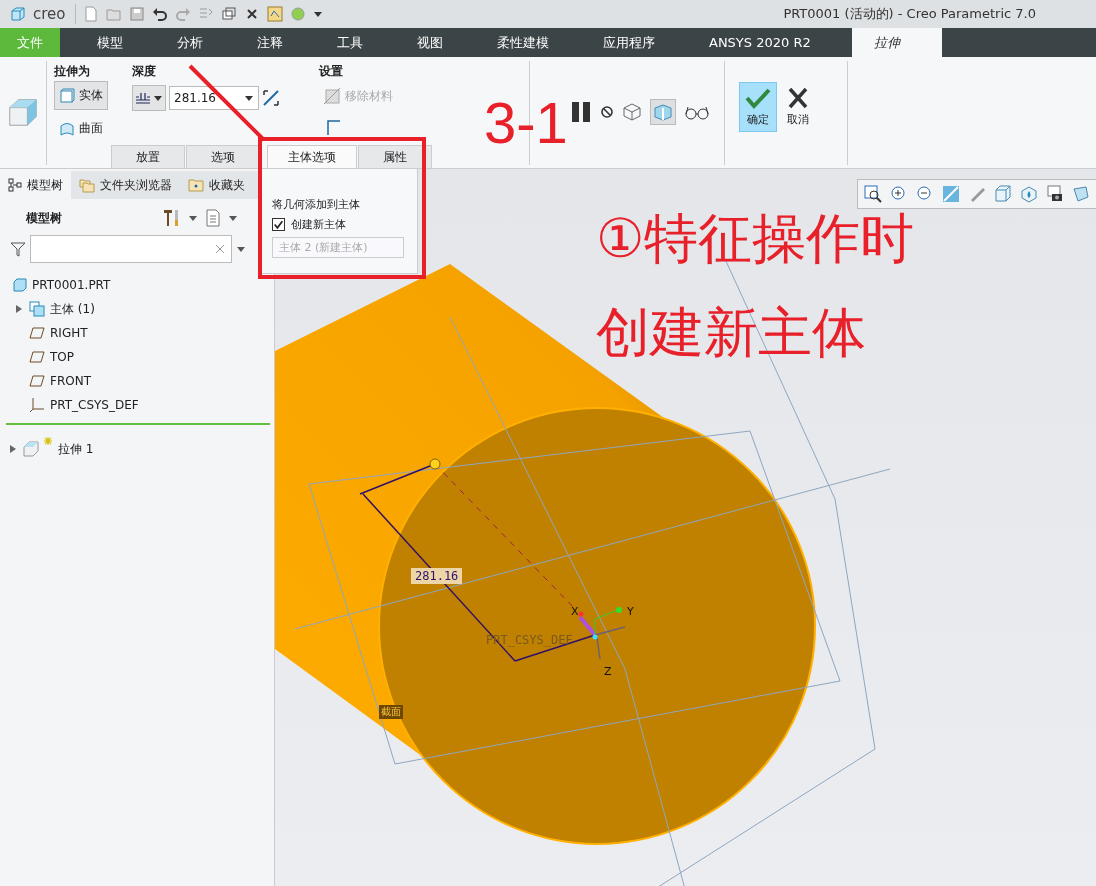 This screenshot has height=886, width=1096. Describe the element at coordinates (873, 194) in the screenshot. I see `zoom-window-icon` at that location.